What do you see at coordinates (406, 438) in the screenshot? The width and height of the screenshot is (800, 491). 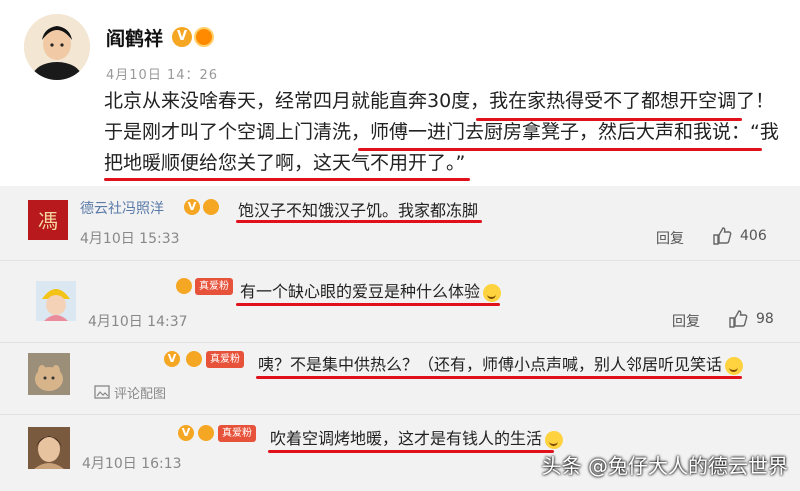 I see `comment-text-content: 吹着空调烤地暖，这才是有钱人的生活` at bounding box center [406, 438].